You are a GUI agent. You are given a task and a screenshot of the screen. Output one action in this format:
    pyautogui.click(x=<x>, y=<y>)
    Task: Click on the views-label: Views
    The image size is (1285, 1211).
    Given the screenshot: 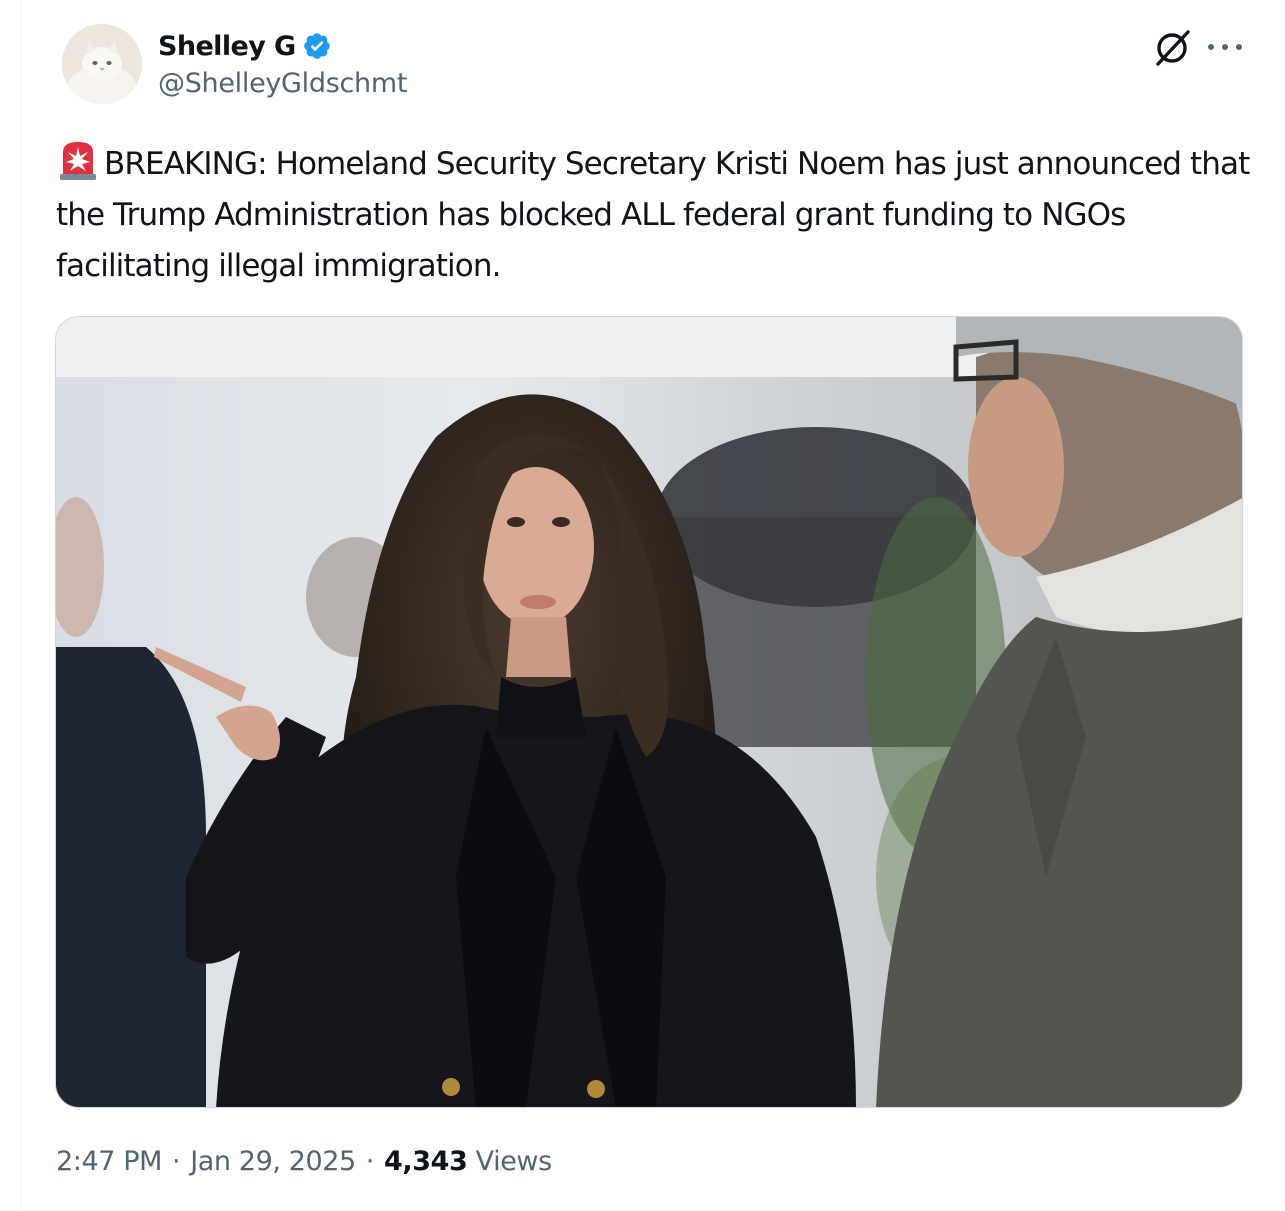 What is the action you would take?
    pyautogui.click(x=514, y=1161)
    